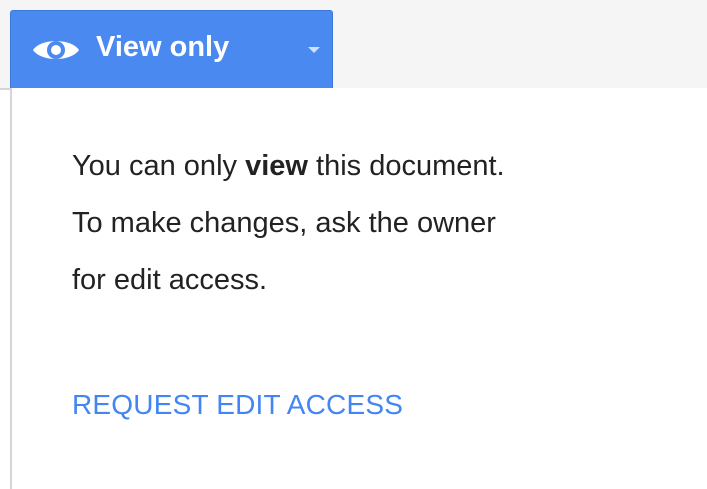 This screenshot has width=707, height=489. Describe the element at coordinates (237, 405) in the screenshot. I see `request-edit-access-link: REQUEST EDIT ACCESS` at that location.